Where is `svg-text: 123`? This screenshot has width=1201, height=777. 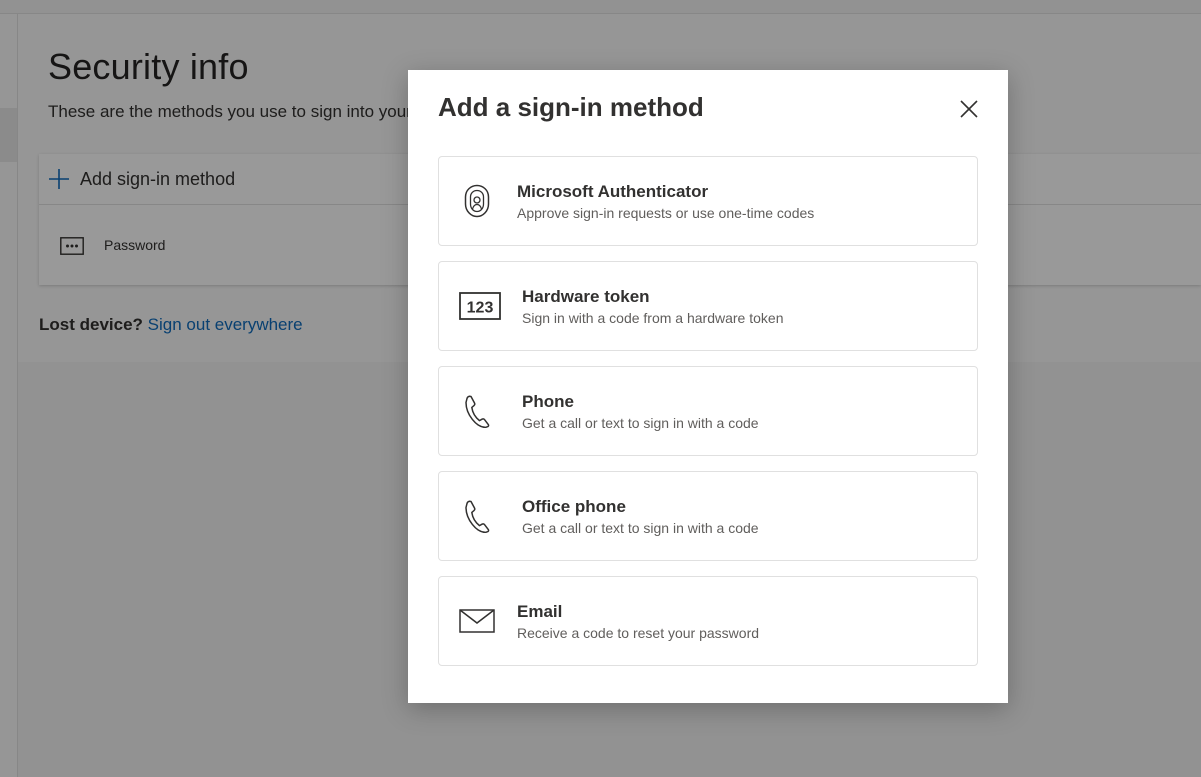
svg-text: 123 is located at coordinates (480, 308).